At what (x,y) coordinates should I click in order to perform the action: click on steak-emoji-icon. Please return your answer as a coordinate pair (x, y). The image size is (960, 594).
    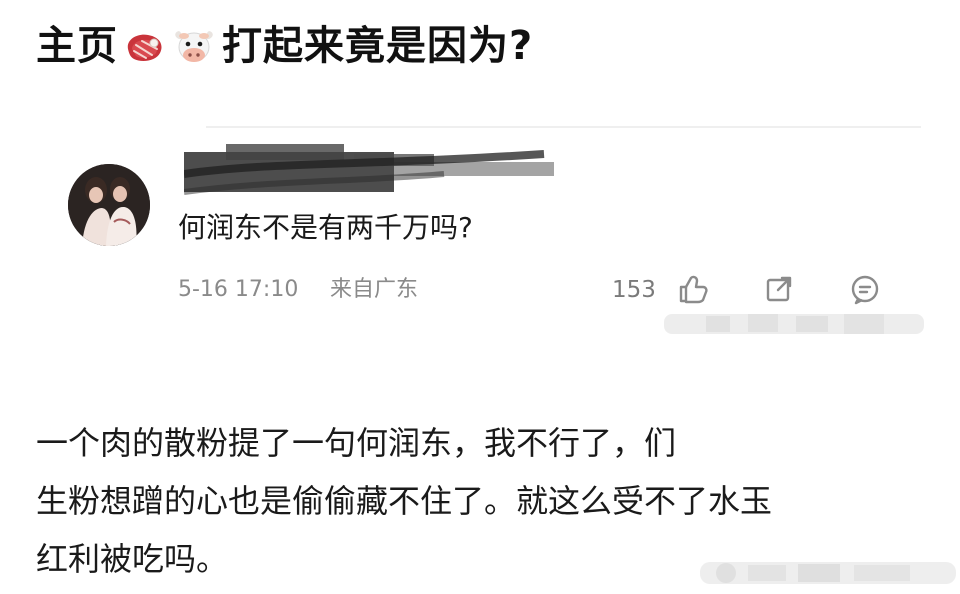
    Looking at the image, I should click on (144, 47).